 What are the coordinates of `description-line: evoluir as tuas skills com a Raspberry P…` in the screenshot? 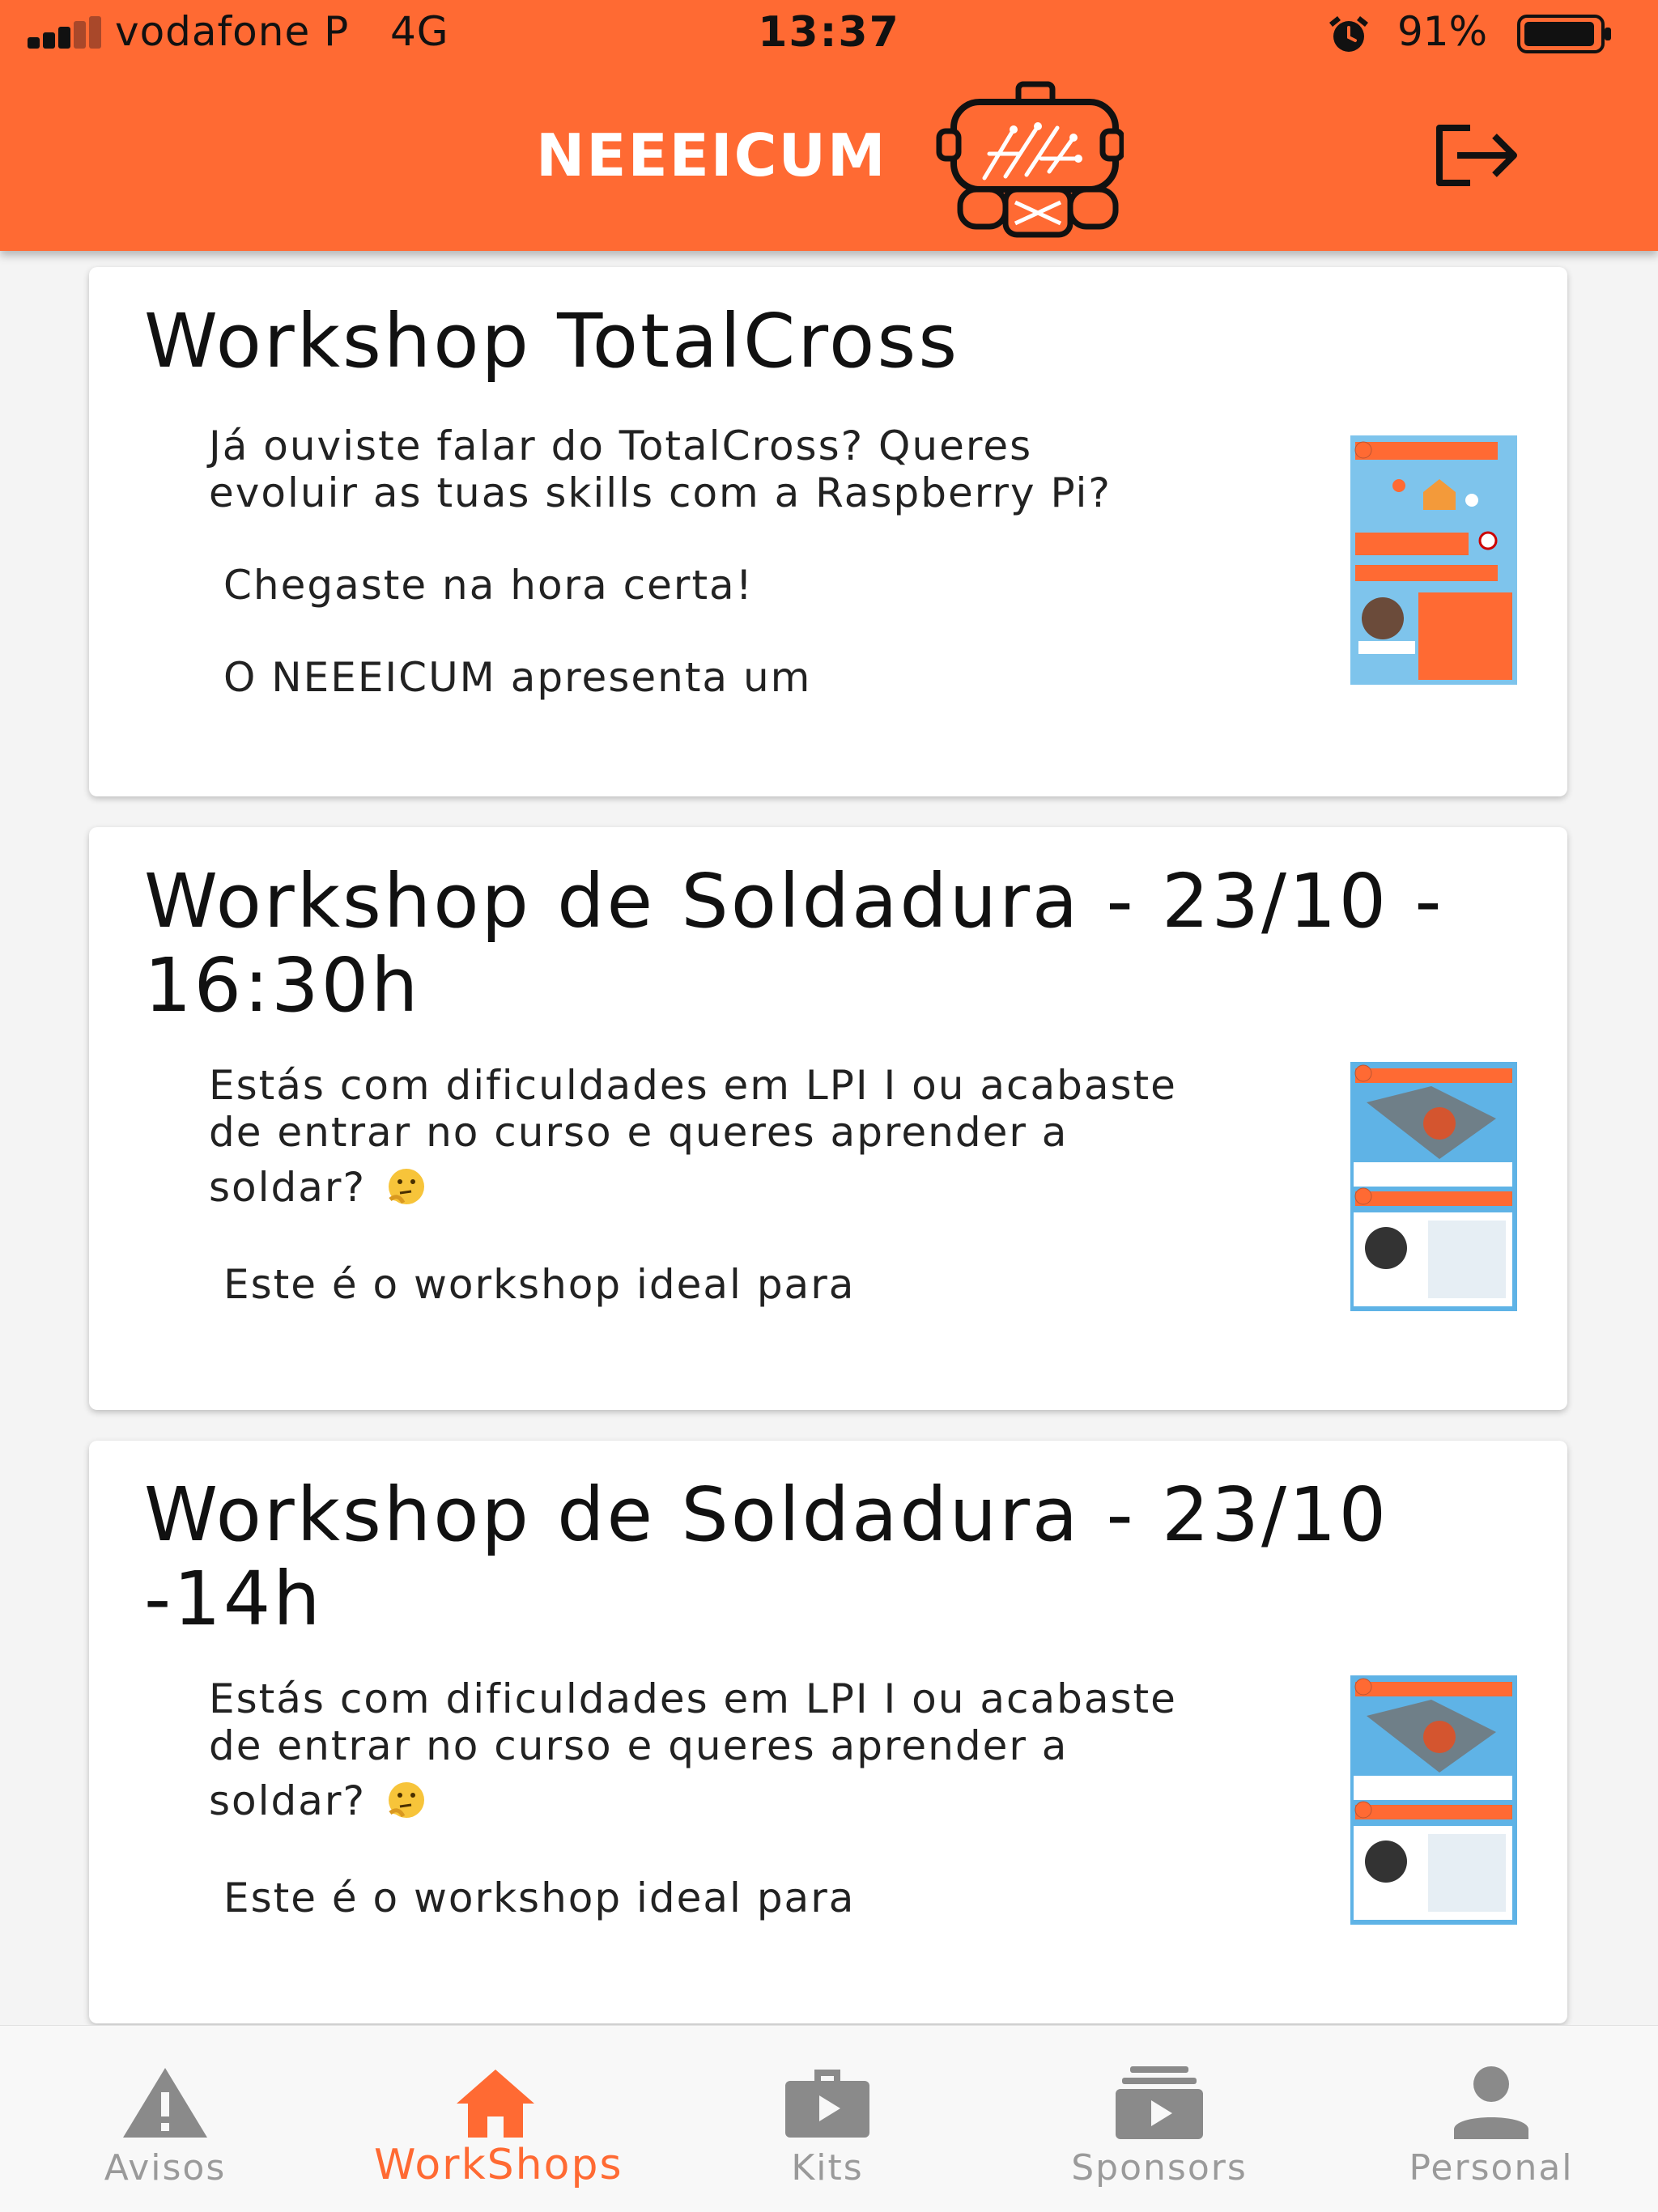 It's located at (660, 492).